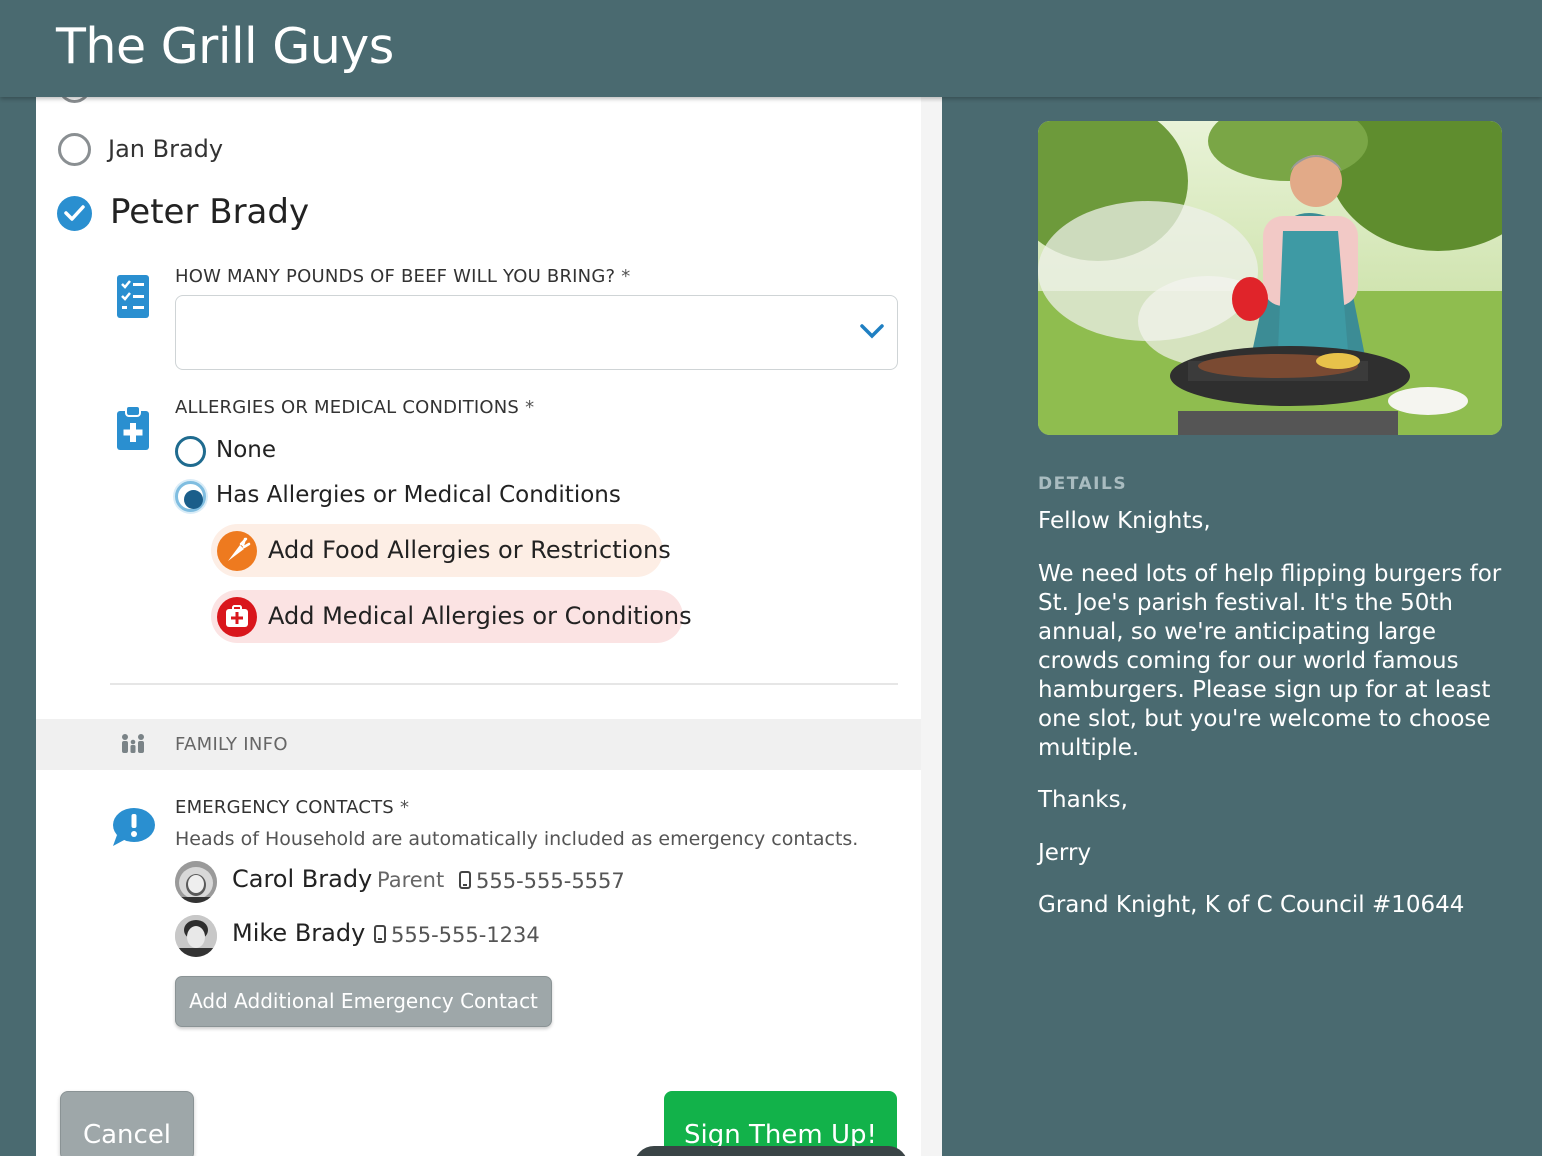 The image size is (1542, 1156). What do you see at coordinates (237, 617) in the screenshot?
I see `first-aid-kit-icon` at bounding box center [237, 617].